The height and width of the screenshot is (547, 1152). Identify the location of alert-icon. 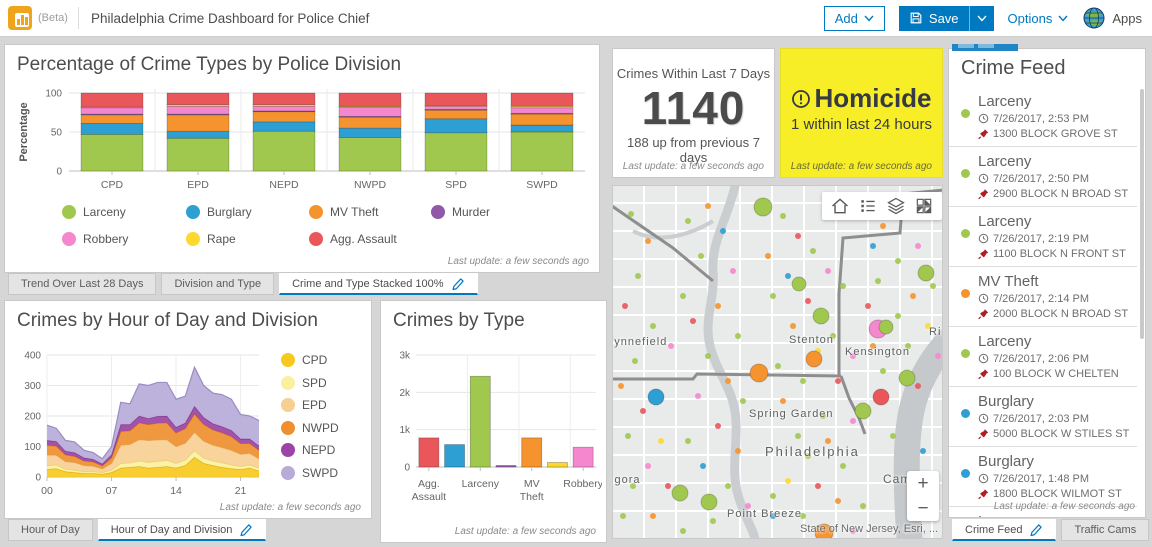
(801, 98).